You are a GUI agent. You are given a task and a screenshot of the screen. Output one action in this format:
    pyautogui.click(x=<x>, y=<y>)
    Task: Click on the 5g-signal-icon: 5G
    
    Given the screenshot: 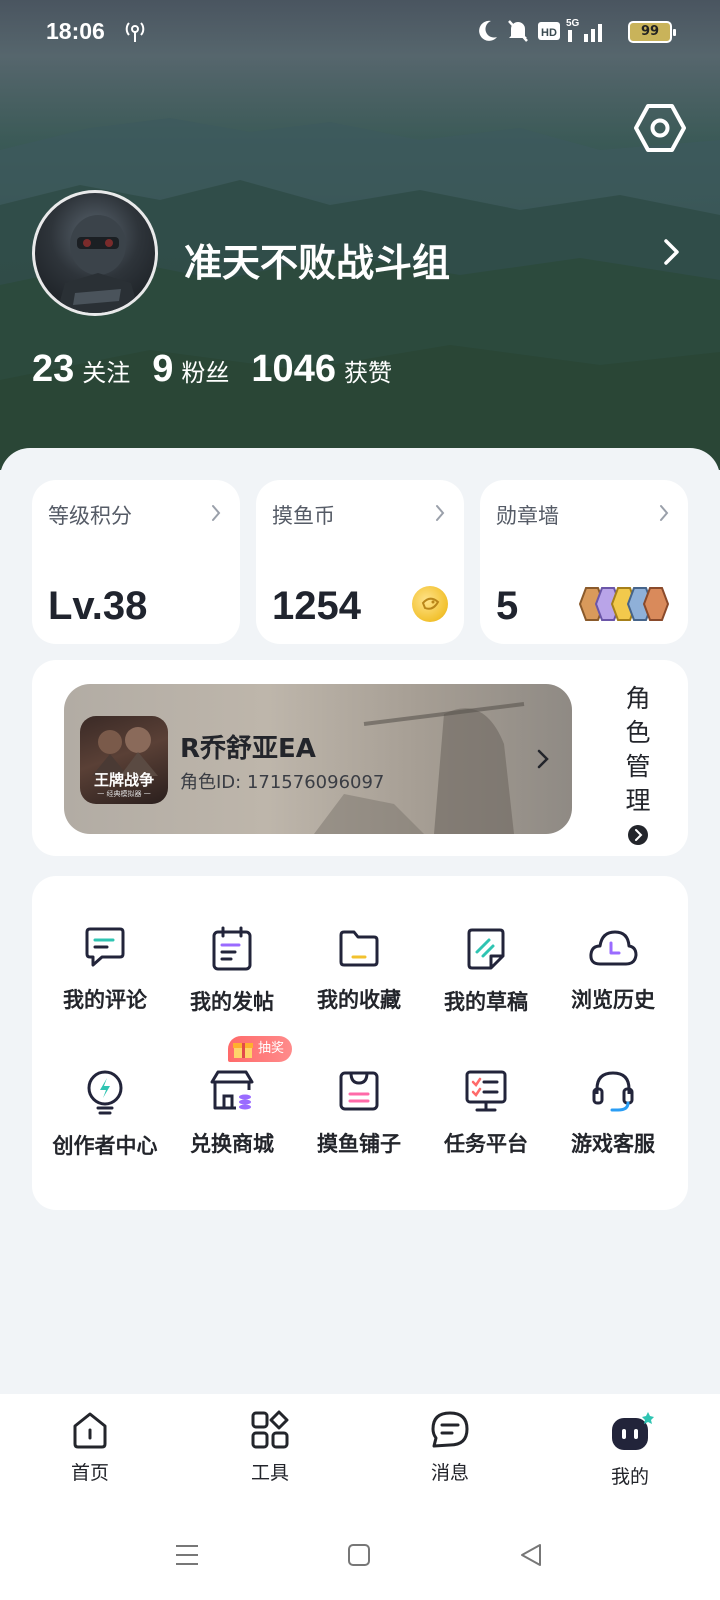 What is the action you would take?
    pyautogui.click(x=584, y=30)
    